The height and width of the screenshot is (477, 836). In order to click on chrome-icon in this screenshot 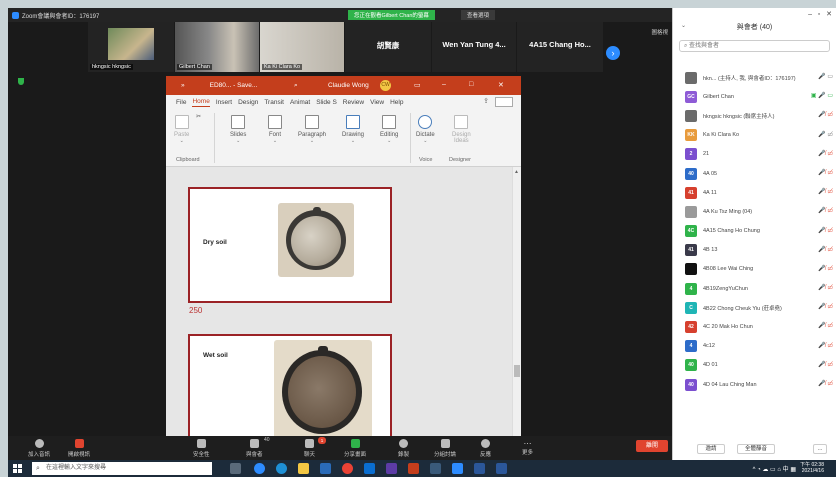, I will do `click(347, 468)`.